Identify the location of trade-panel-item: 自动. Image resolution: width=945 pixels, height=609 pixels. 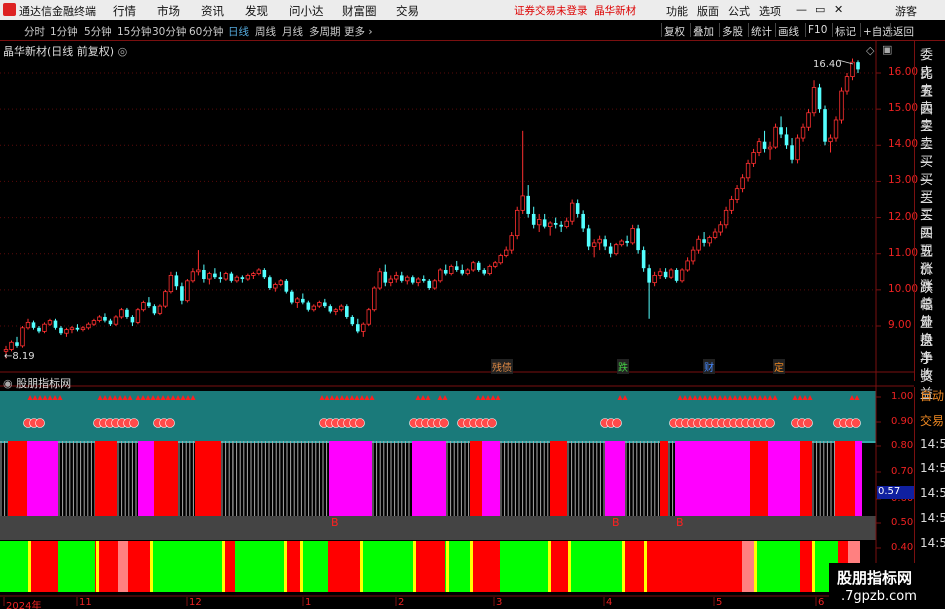
(932, 395).